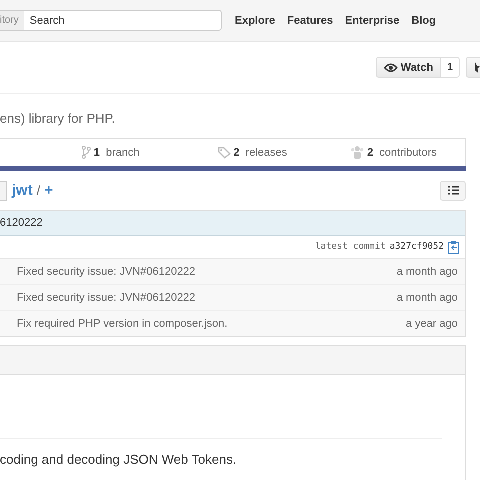  I want to click on commit-message: 6120222, so click(232, 223).